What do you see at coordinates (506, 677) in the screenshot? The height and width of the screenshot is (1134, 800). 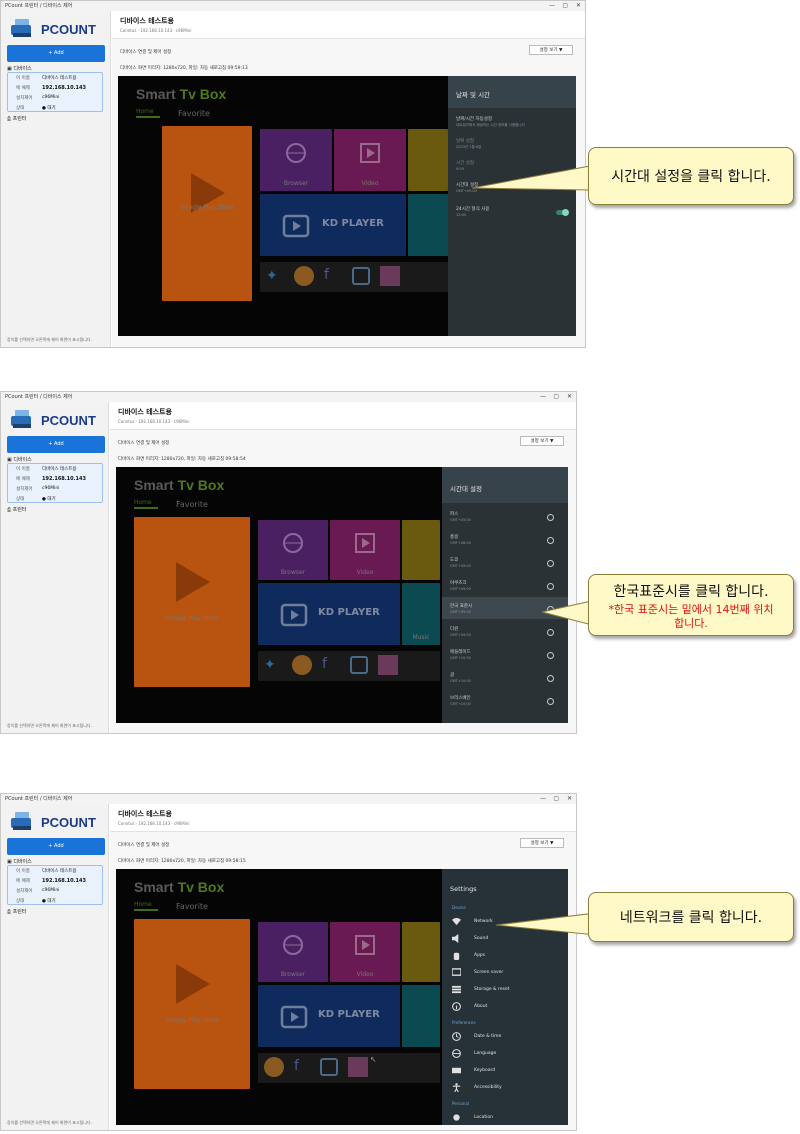 I see `timezone-option: 괌 GMT+10:00` at bounding box center [506, 677].